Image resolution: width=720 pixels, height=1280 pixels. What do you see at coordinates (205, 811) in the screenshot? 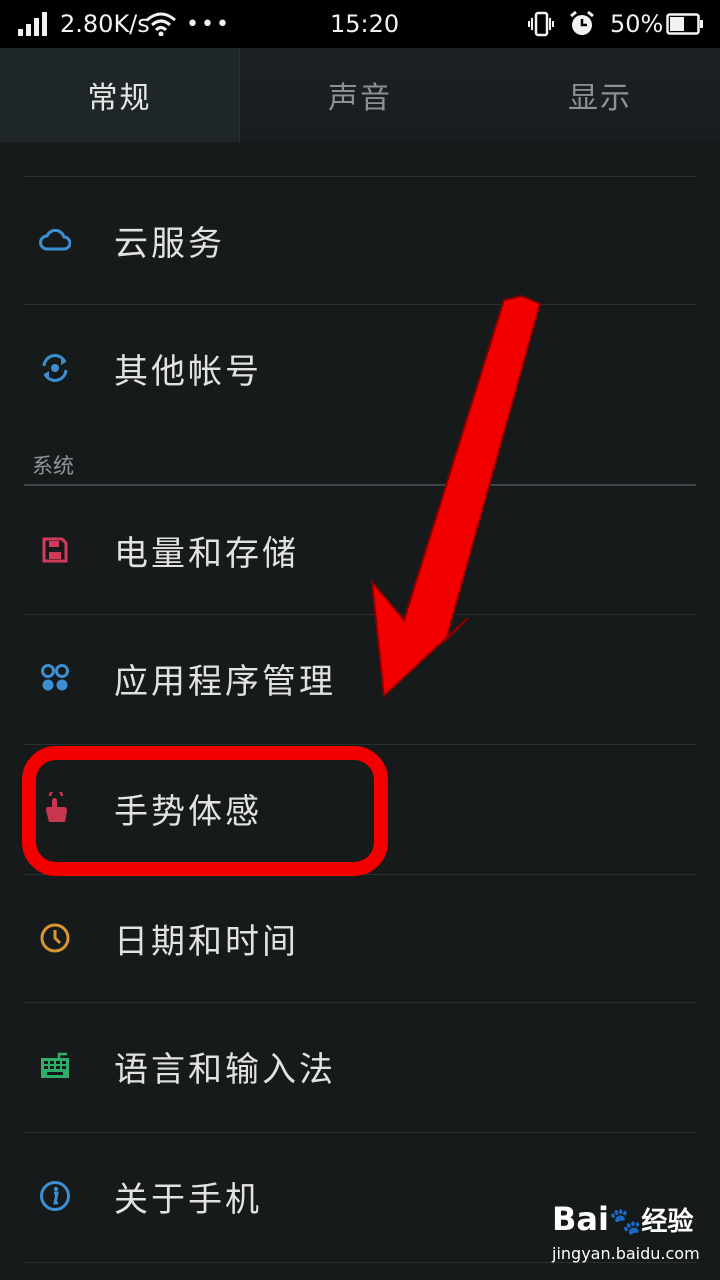
I see `annotation-highlight-box` at bounding box center [205, 811].